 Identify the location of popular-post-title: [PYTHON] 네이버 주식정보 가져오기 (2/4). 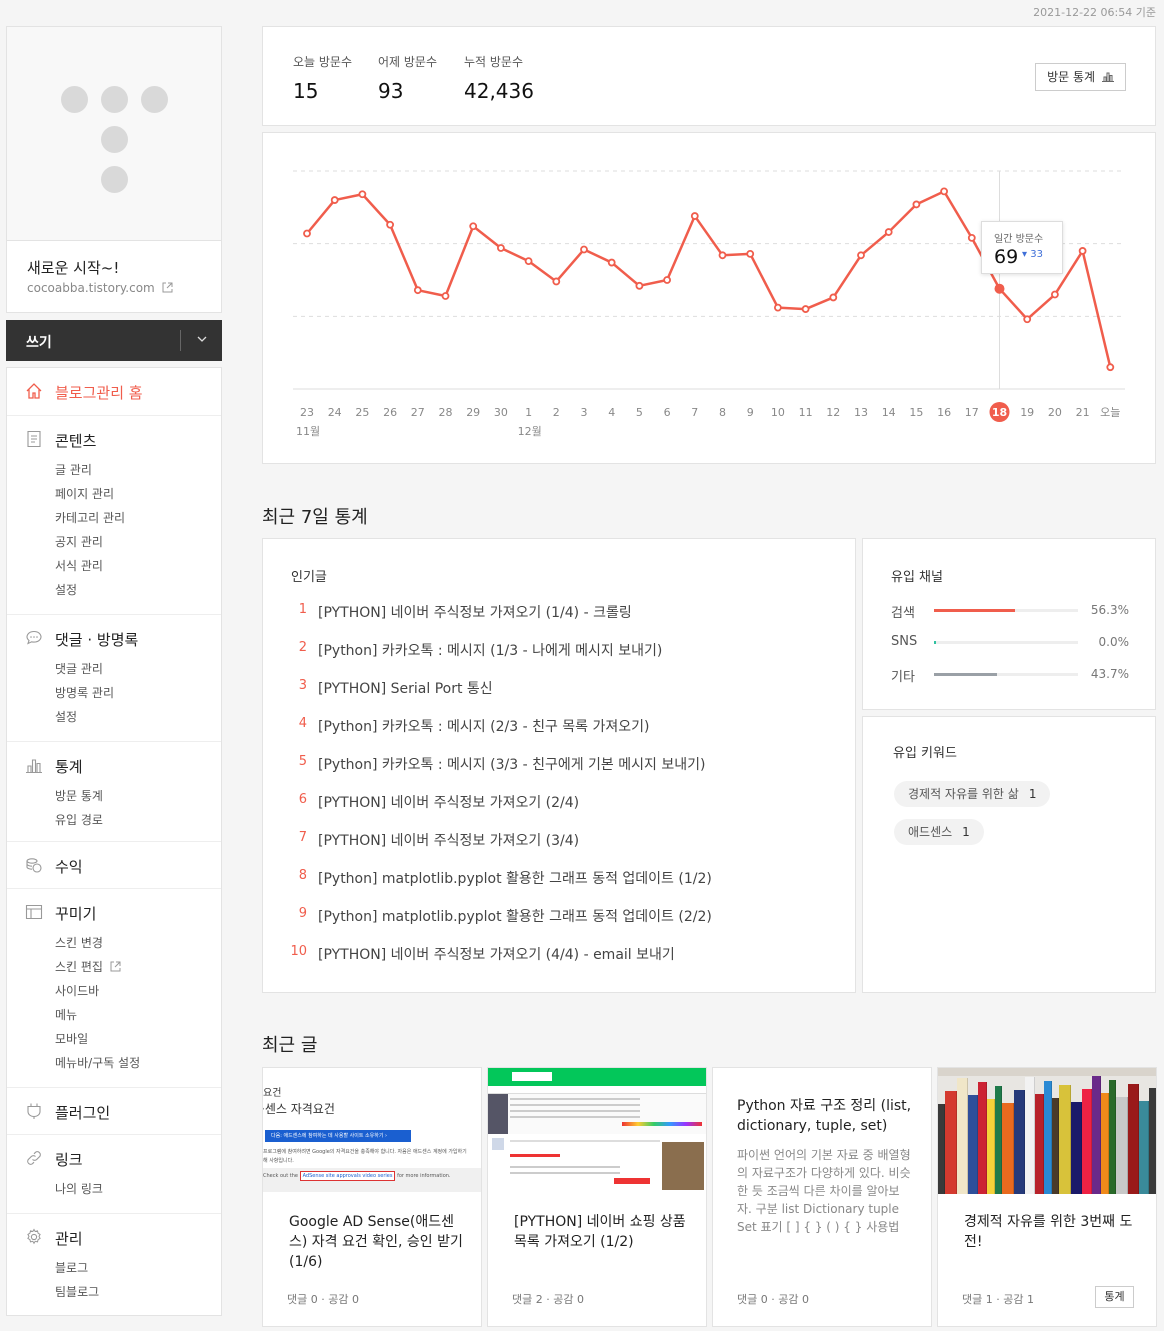
(449, 803).